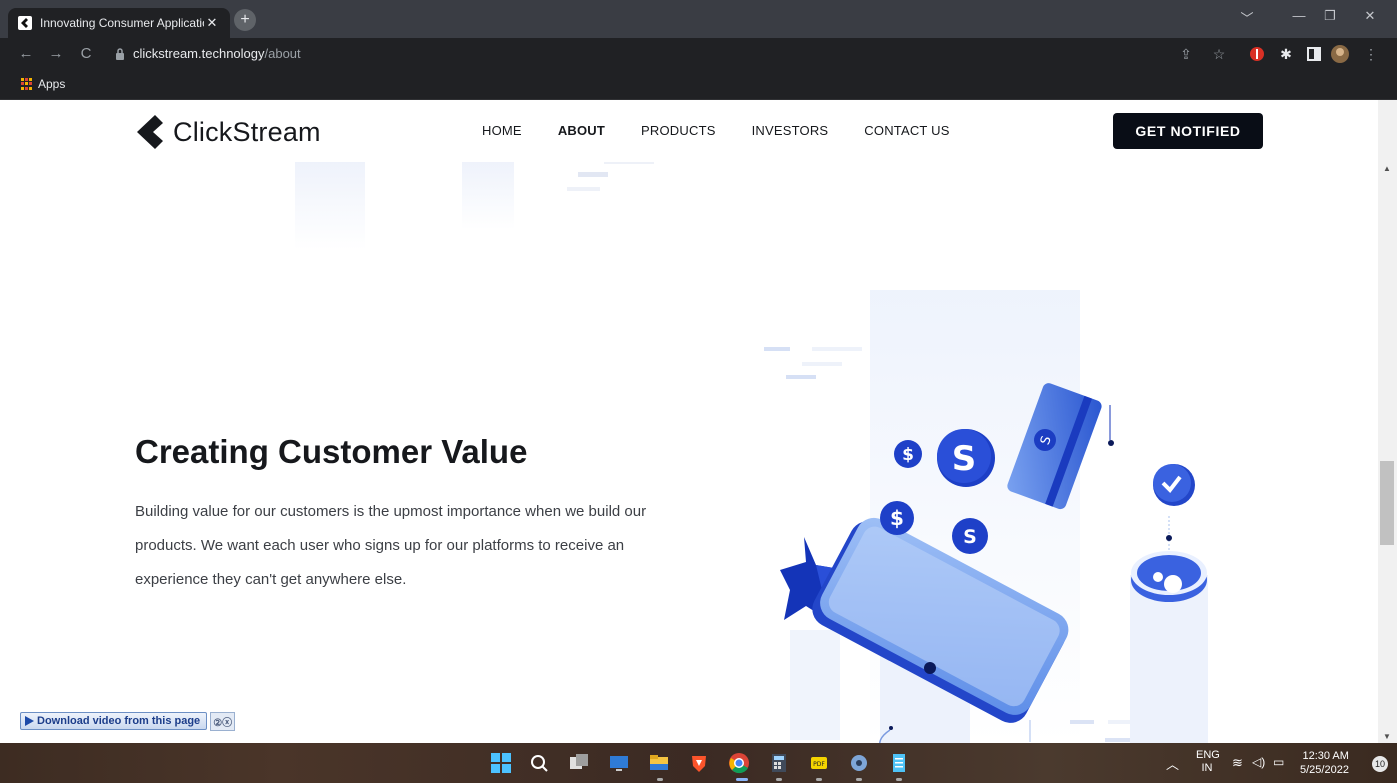 This screenshot has height=783, width=1397. What do you see at coordinates (501, 763) in the screenshot?
I see `windows-start-icon` at bounding box center [501, 763].